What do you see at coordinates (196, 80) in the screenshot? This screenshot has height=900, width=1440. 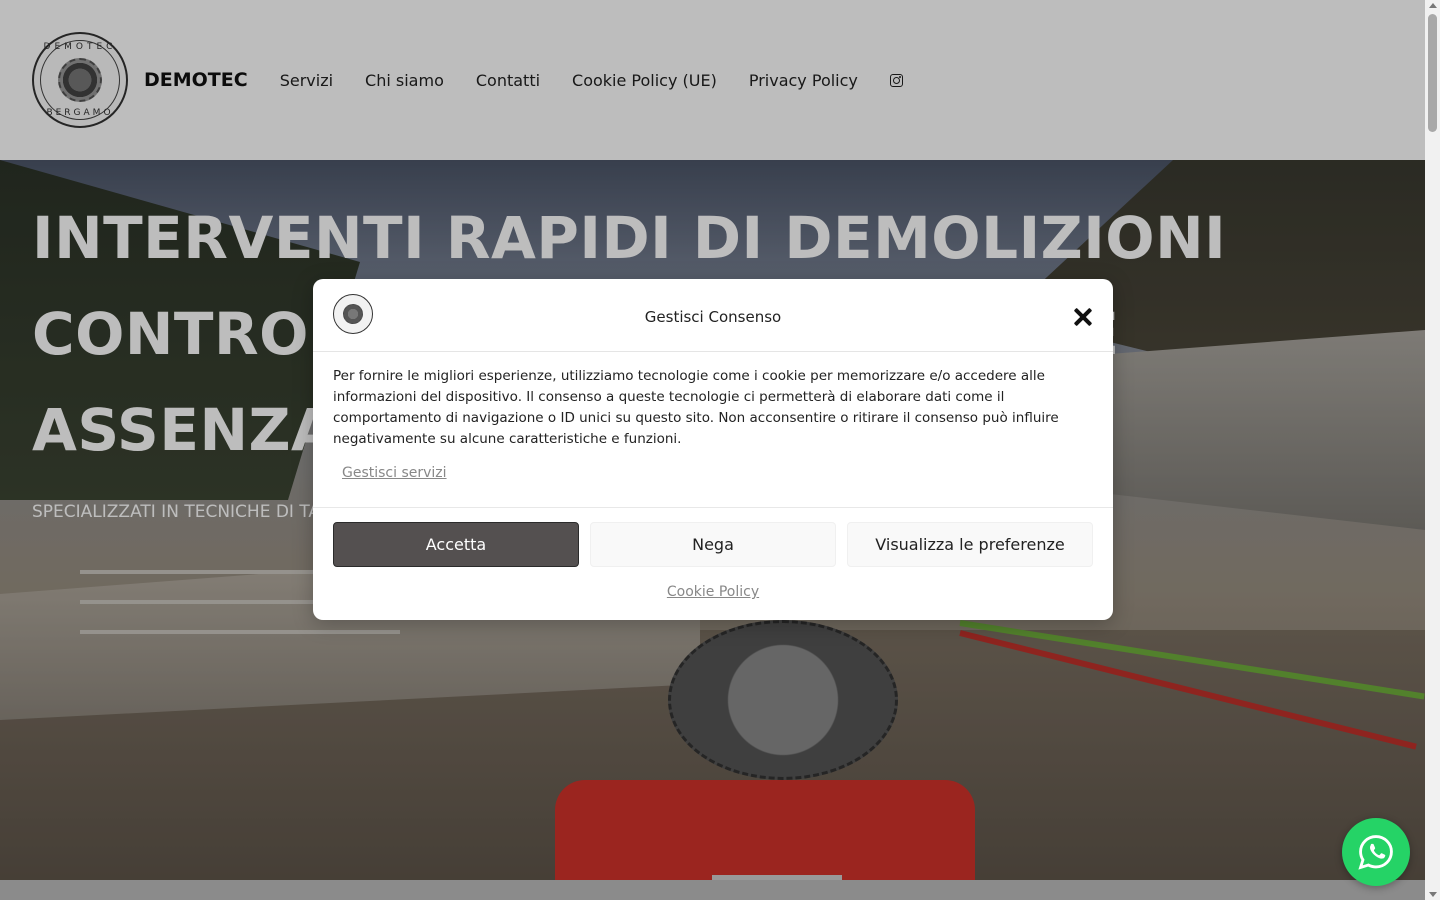 I see `brand-name: DEMOTEC` at bounding box center [196, 80].